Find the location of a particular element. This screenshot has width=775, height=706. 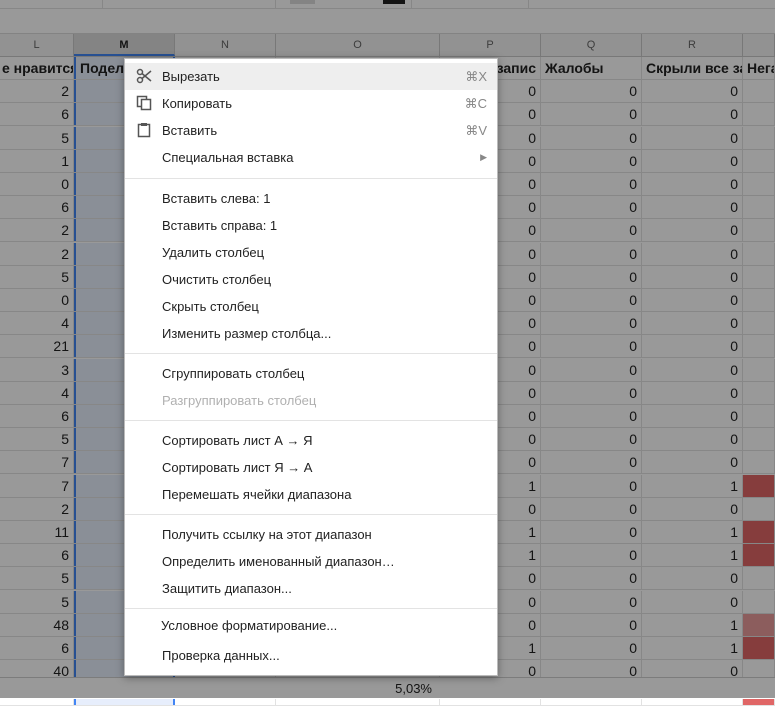

cell-l: 11 is located at coordinates (37, 532).